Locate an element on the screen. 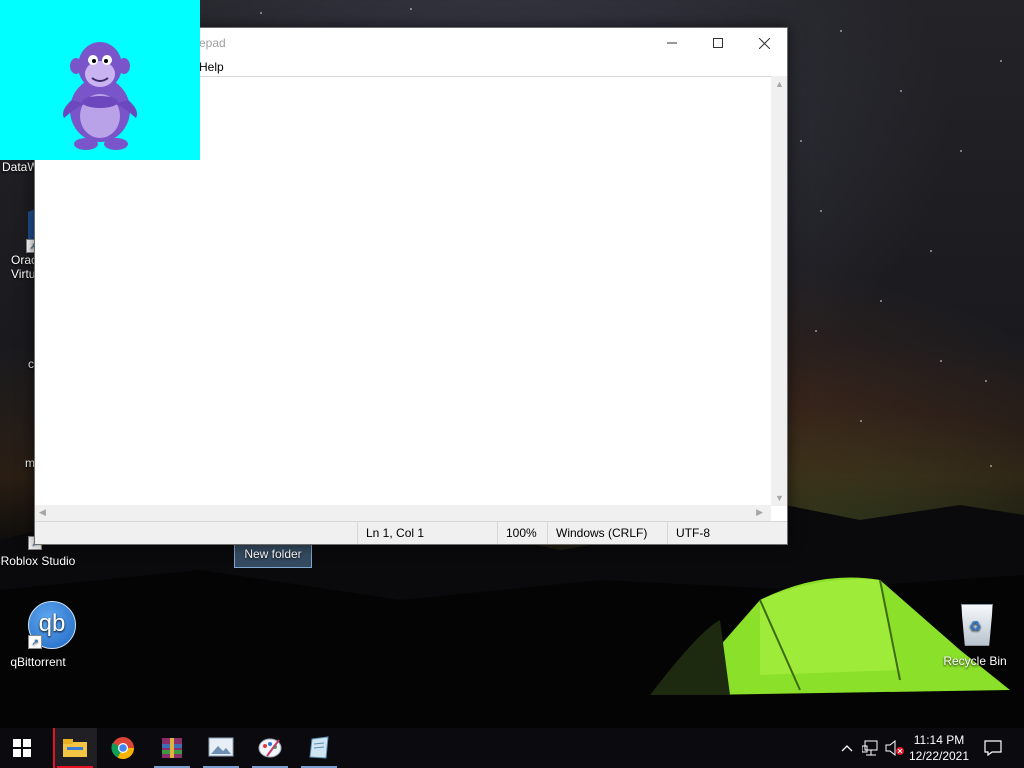 Image resolution: width=1024 pixels, height=768 pixels. maximize-icon is located at coordinates (718, 43).